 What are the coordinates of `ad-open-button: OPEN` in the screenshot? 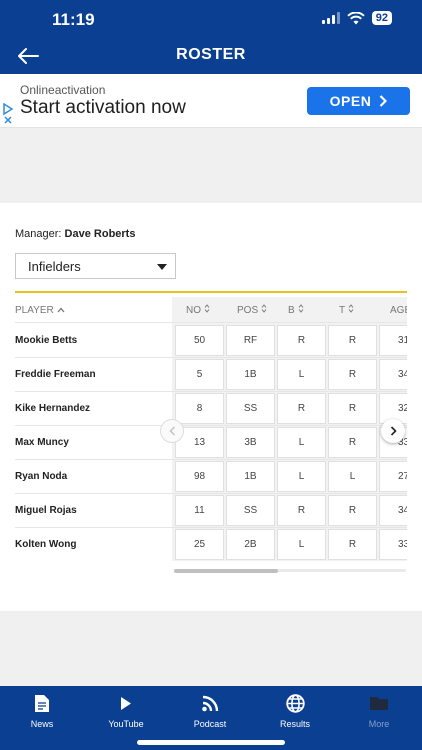 It's located at (358, 101).